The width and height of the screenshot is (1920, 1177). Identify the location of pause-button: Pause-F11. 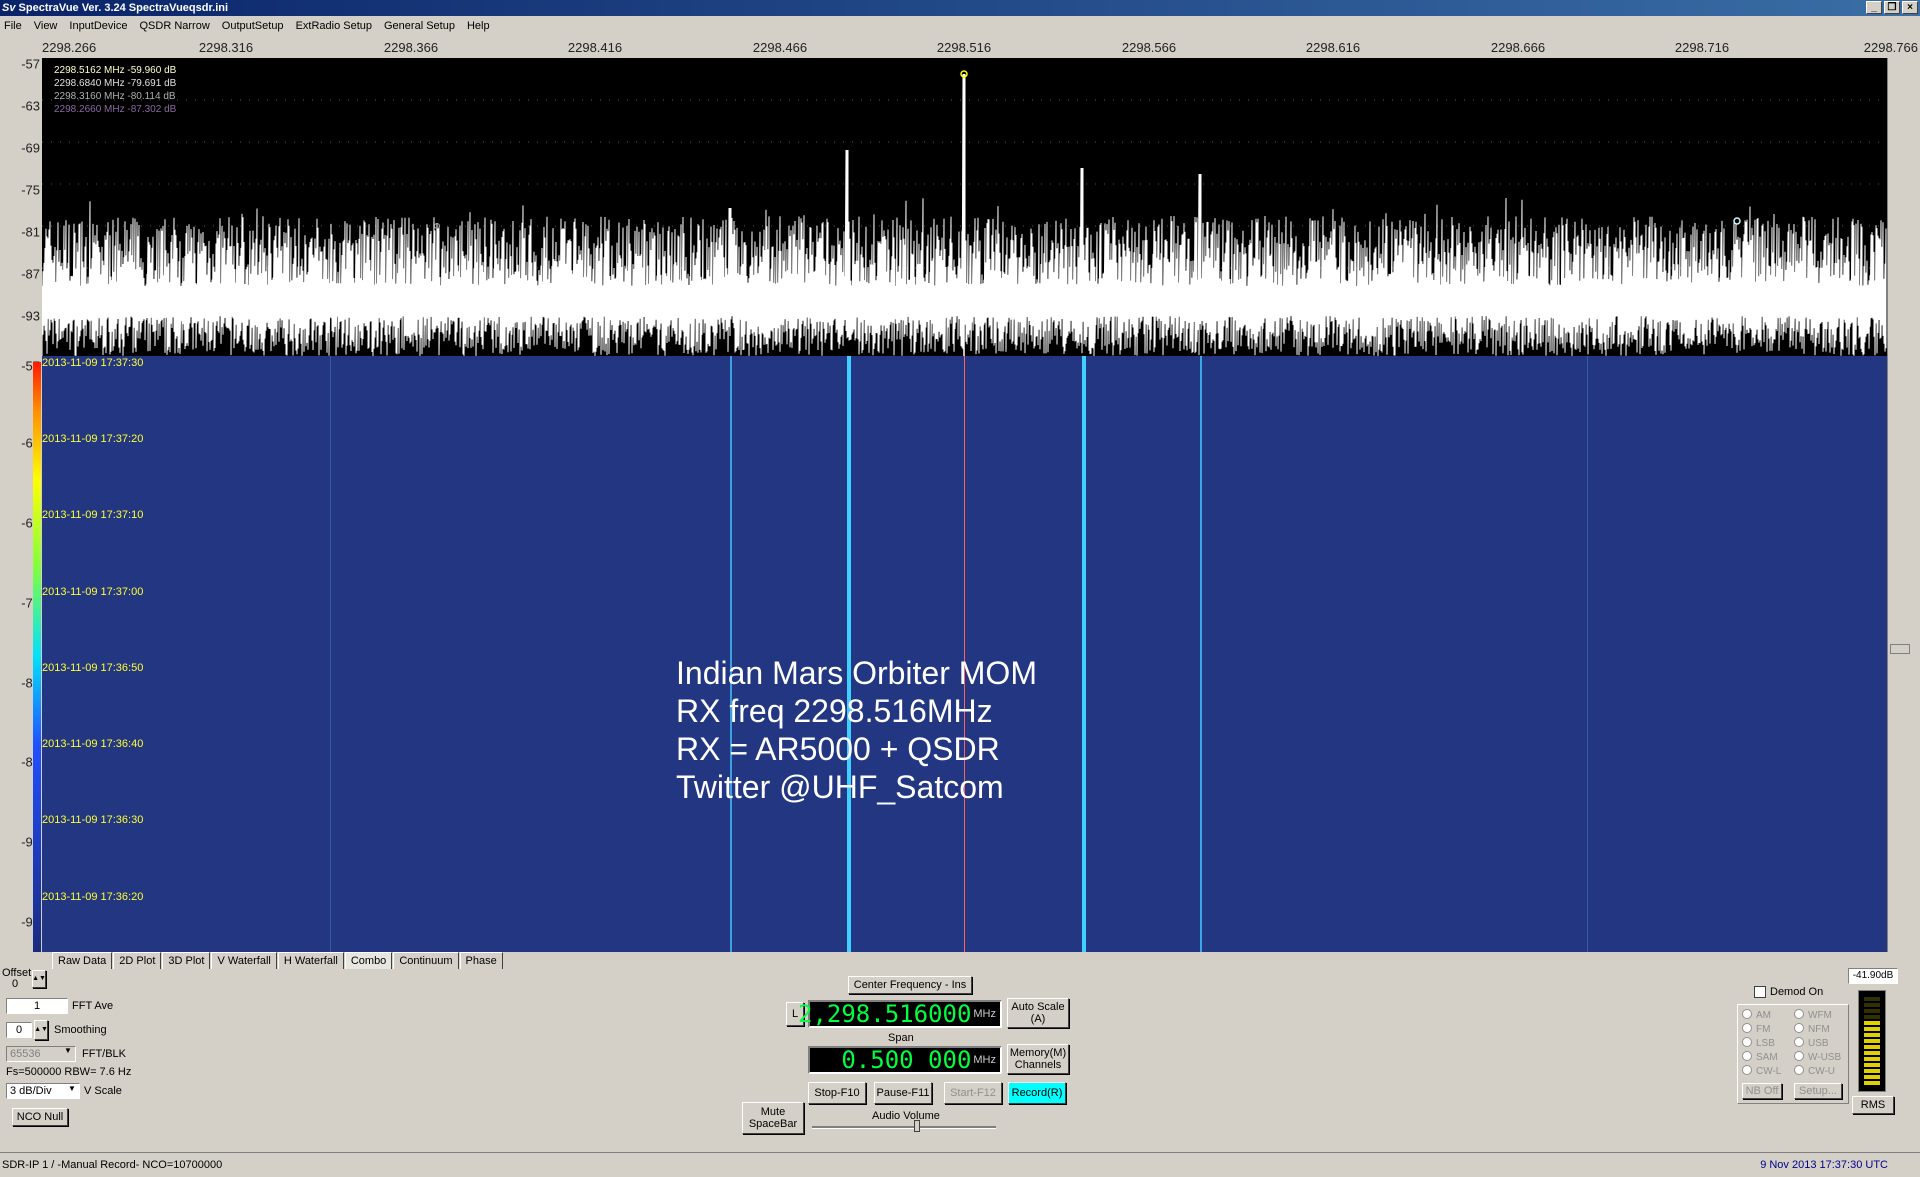
(903, 1093).